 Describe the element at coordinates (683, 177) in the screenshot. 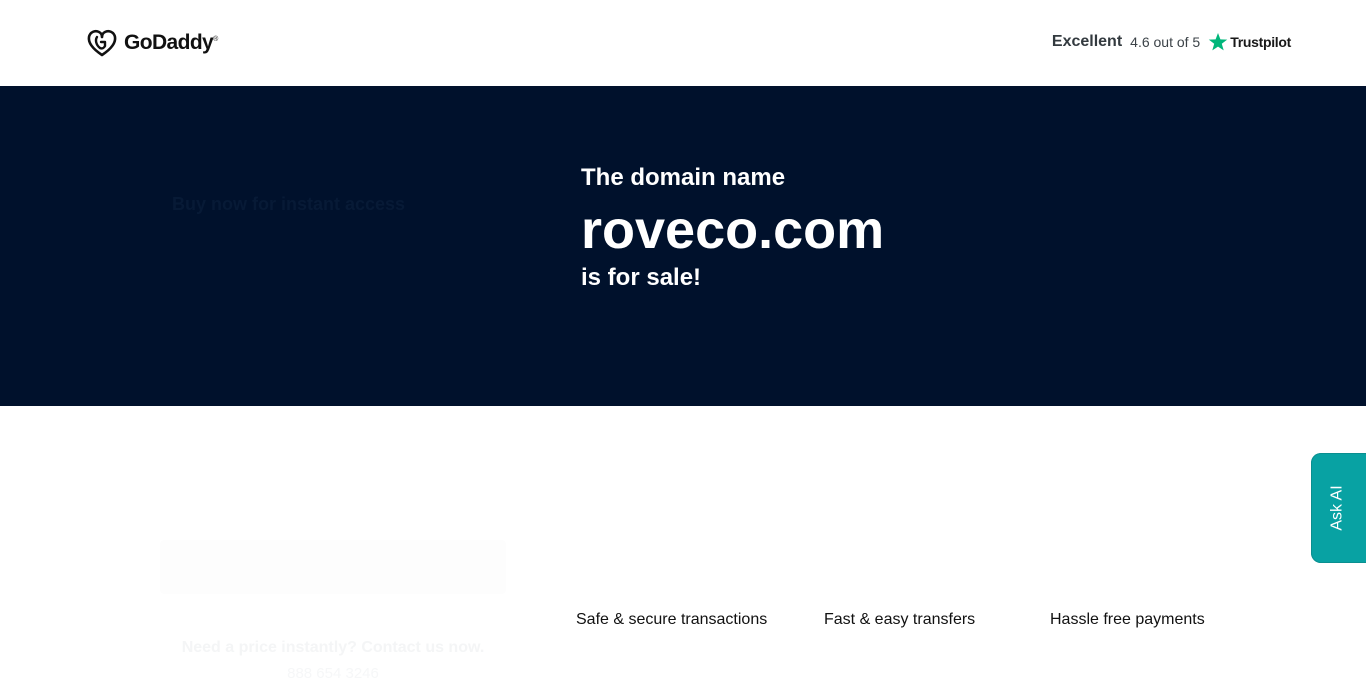

I see `hero-intro-text: The domain name` at that location.